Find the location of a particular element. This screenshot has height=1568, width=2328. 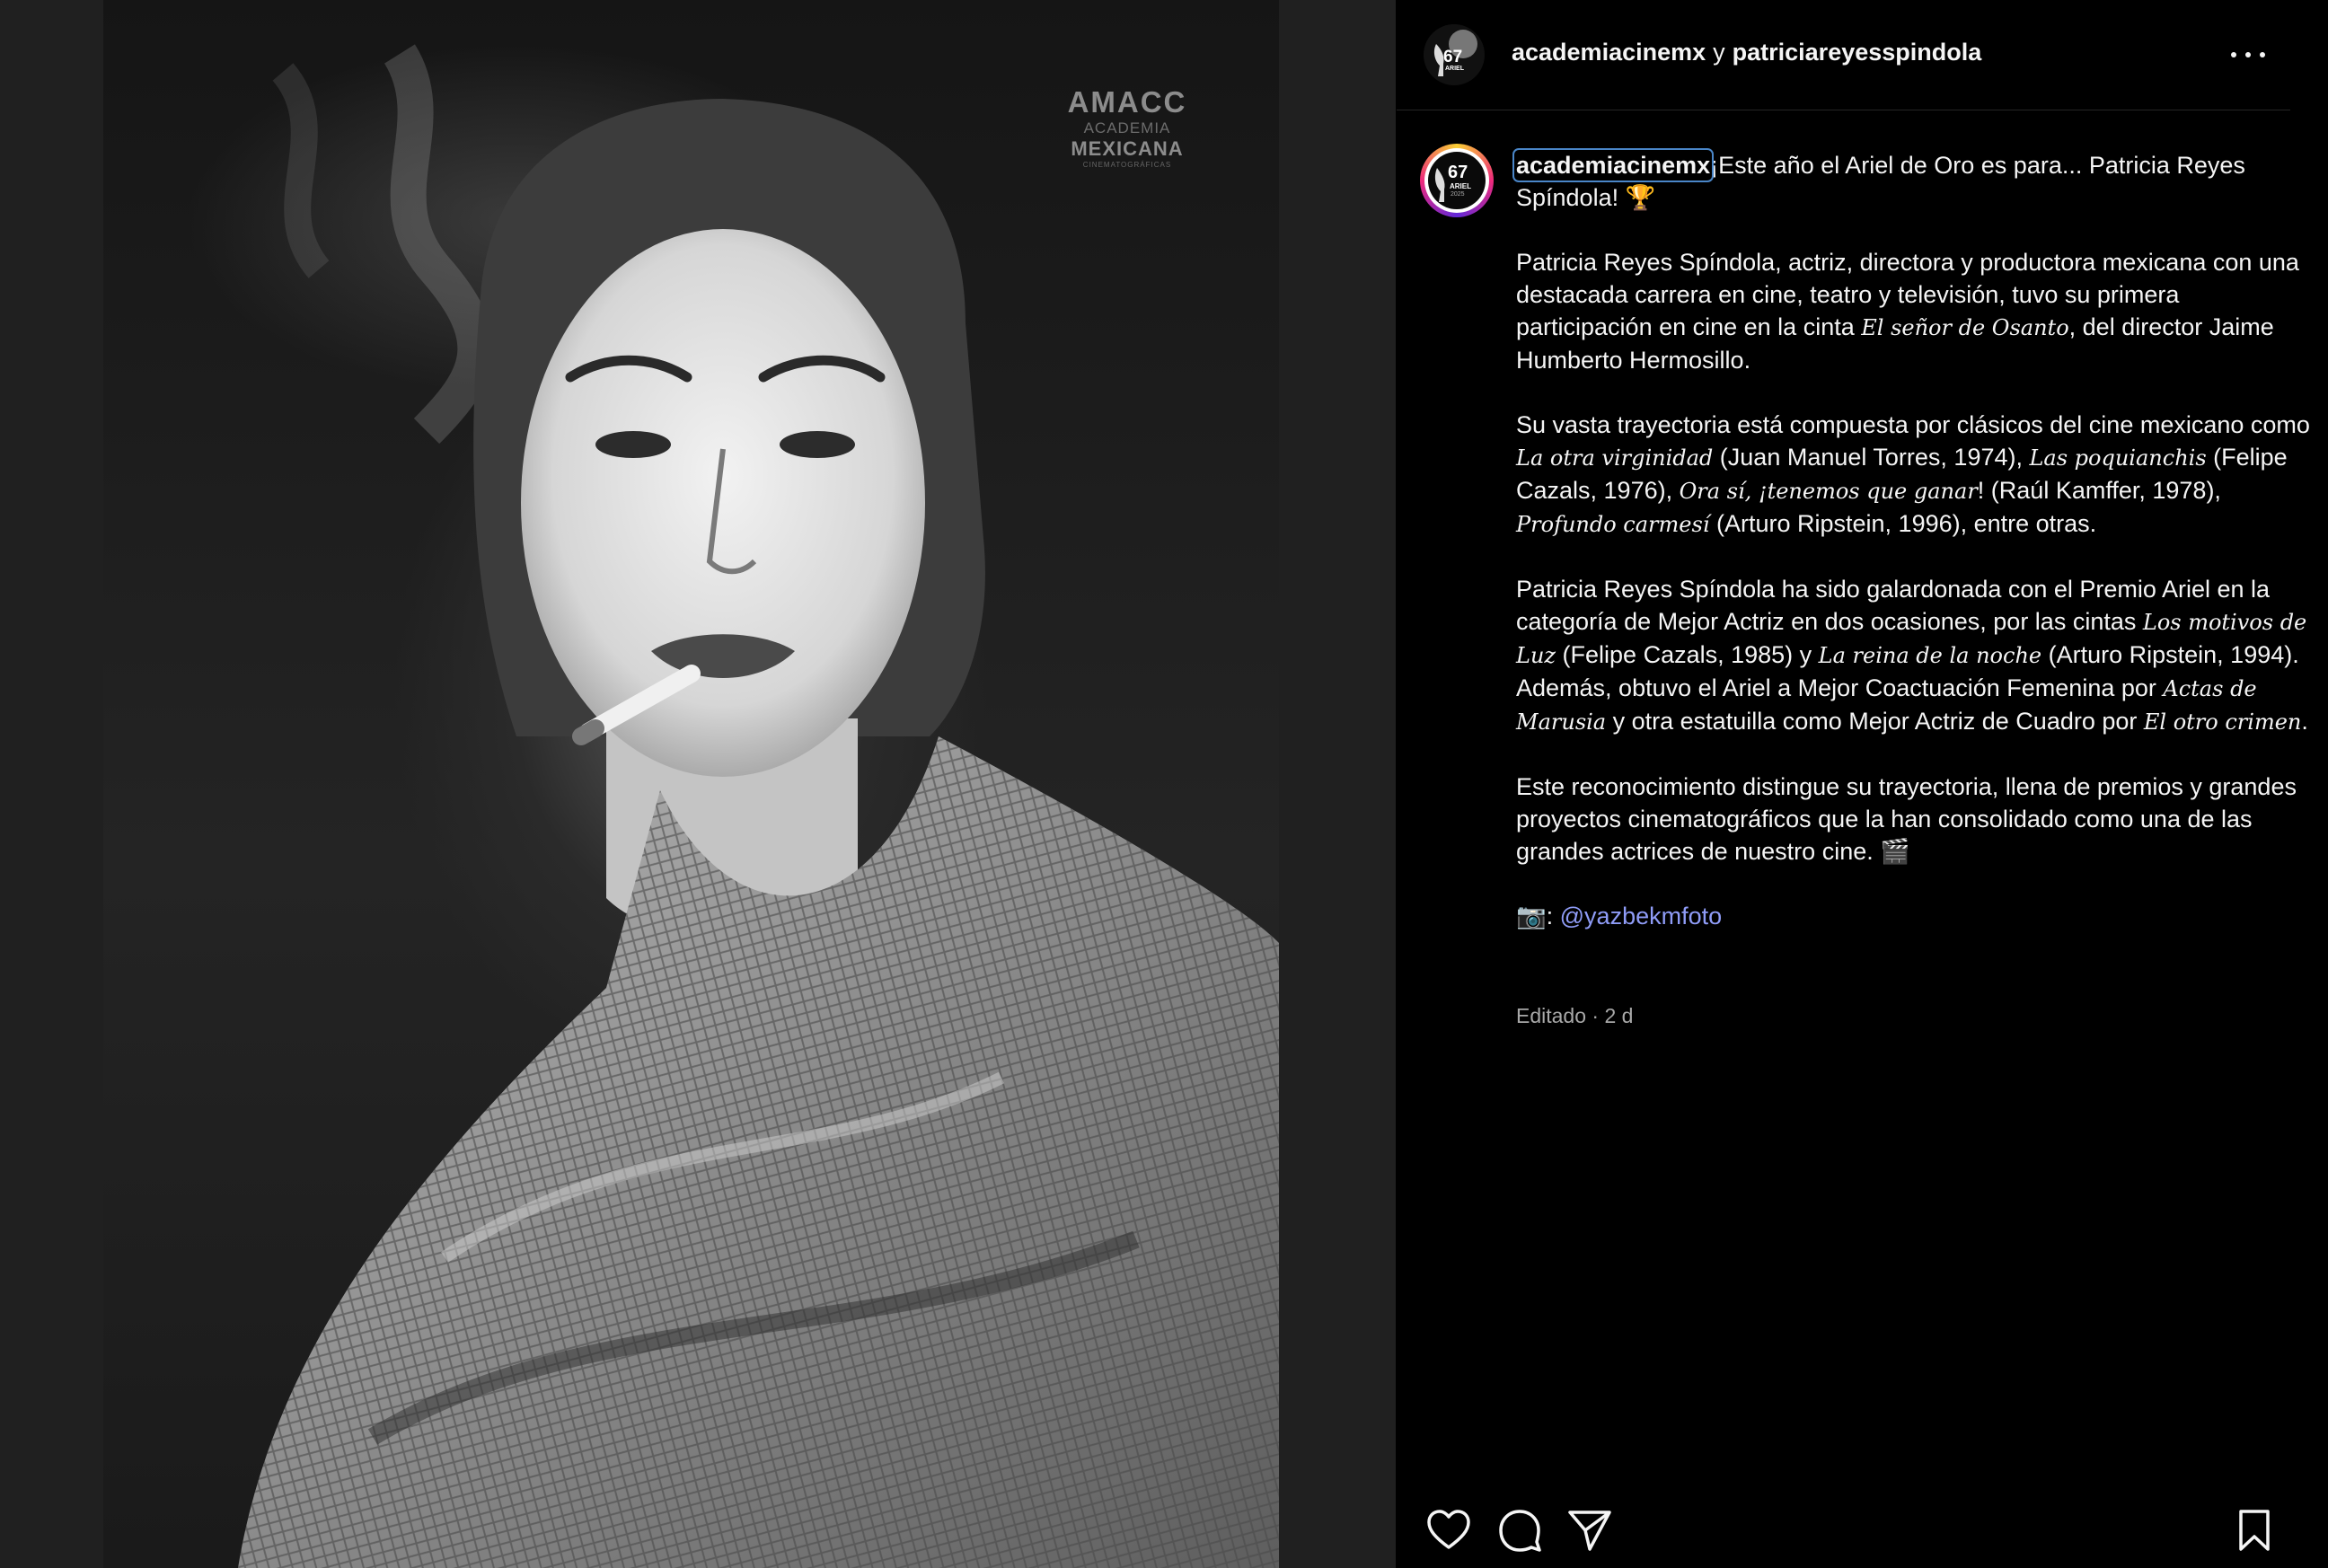

film-title: Las poquianchis is located at coordinates (2118, 458).